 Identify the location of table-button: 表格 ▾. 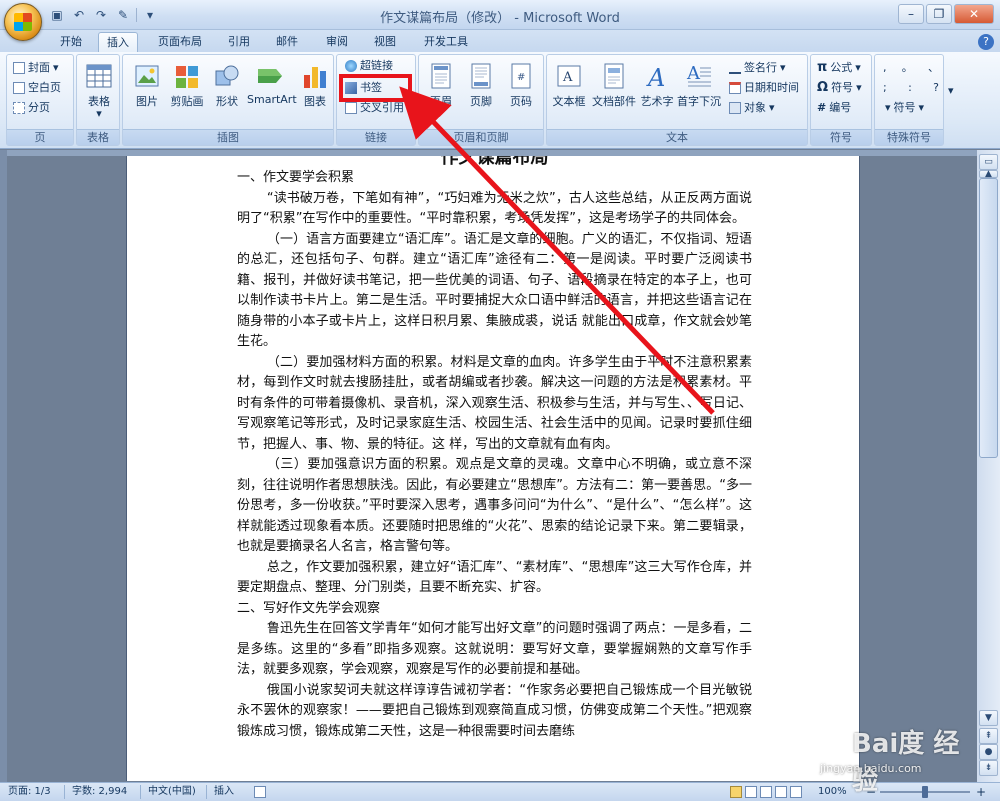
(99, 90).